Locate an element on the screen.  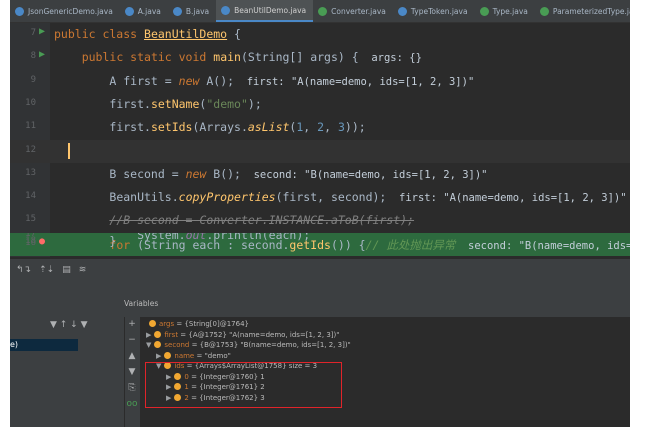
line-number: 7 is located at coordinates (33, 33).